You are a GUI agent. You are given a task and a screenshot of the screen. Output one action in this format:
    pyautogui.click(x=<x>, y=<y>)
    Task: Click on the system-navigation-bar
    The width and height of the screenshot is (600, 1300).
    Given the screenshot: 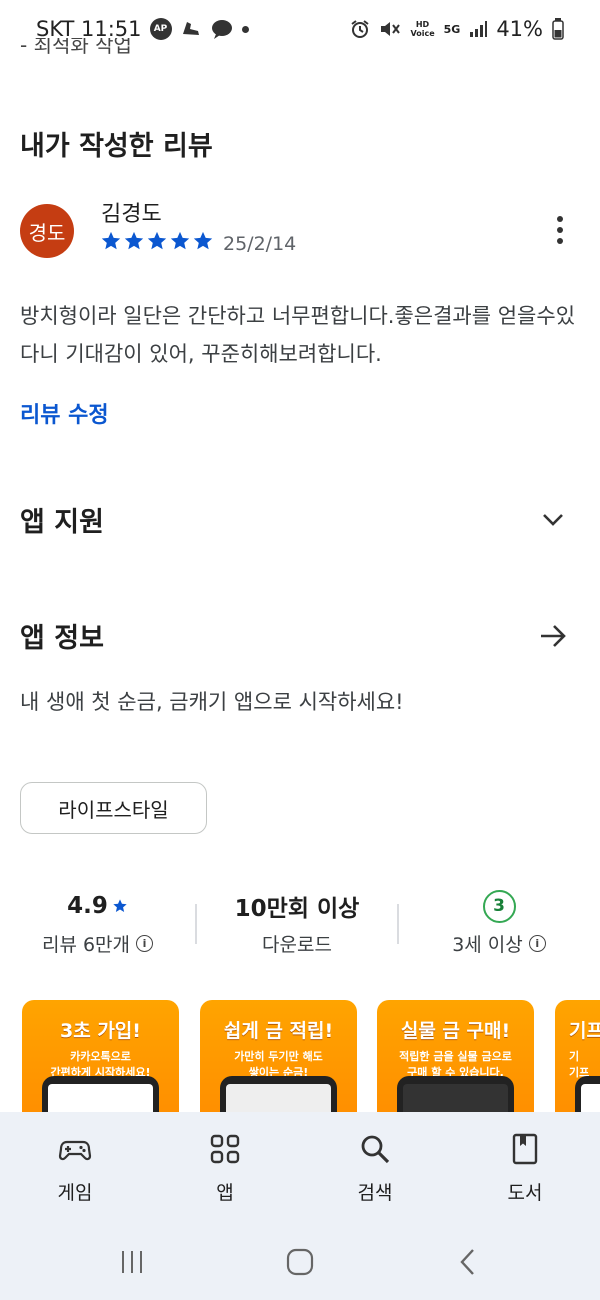 What is the action you would take?
    pyautogui.click(x=300, y=1261)
    